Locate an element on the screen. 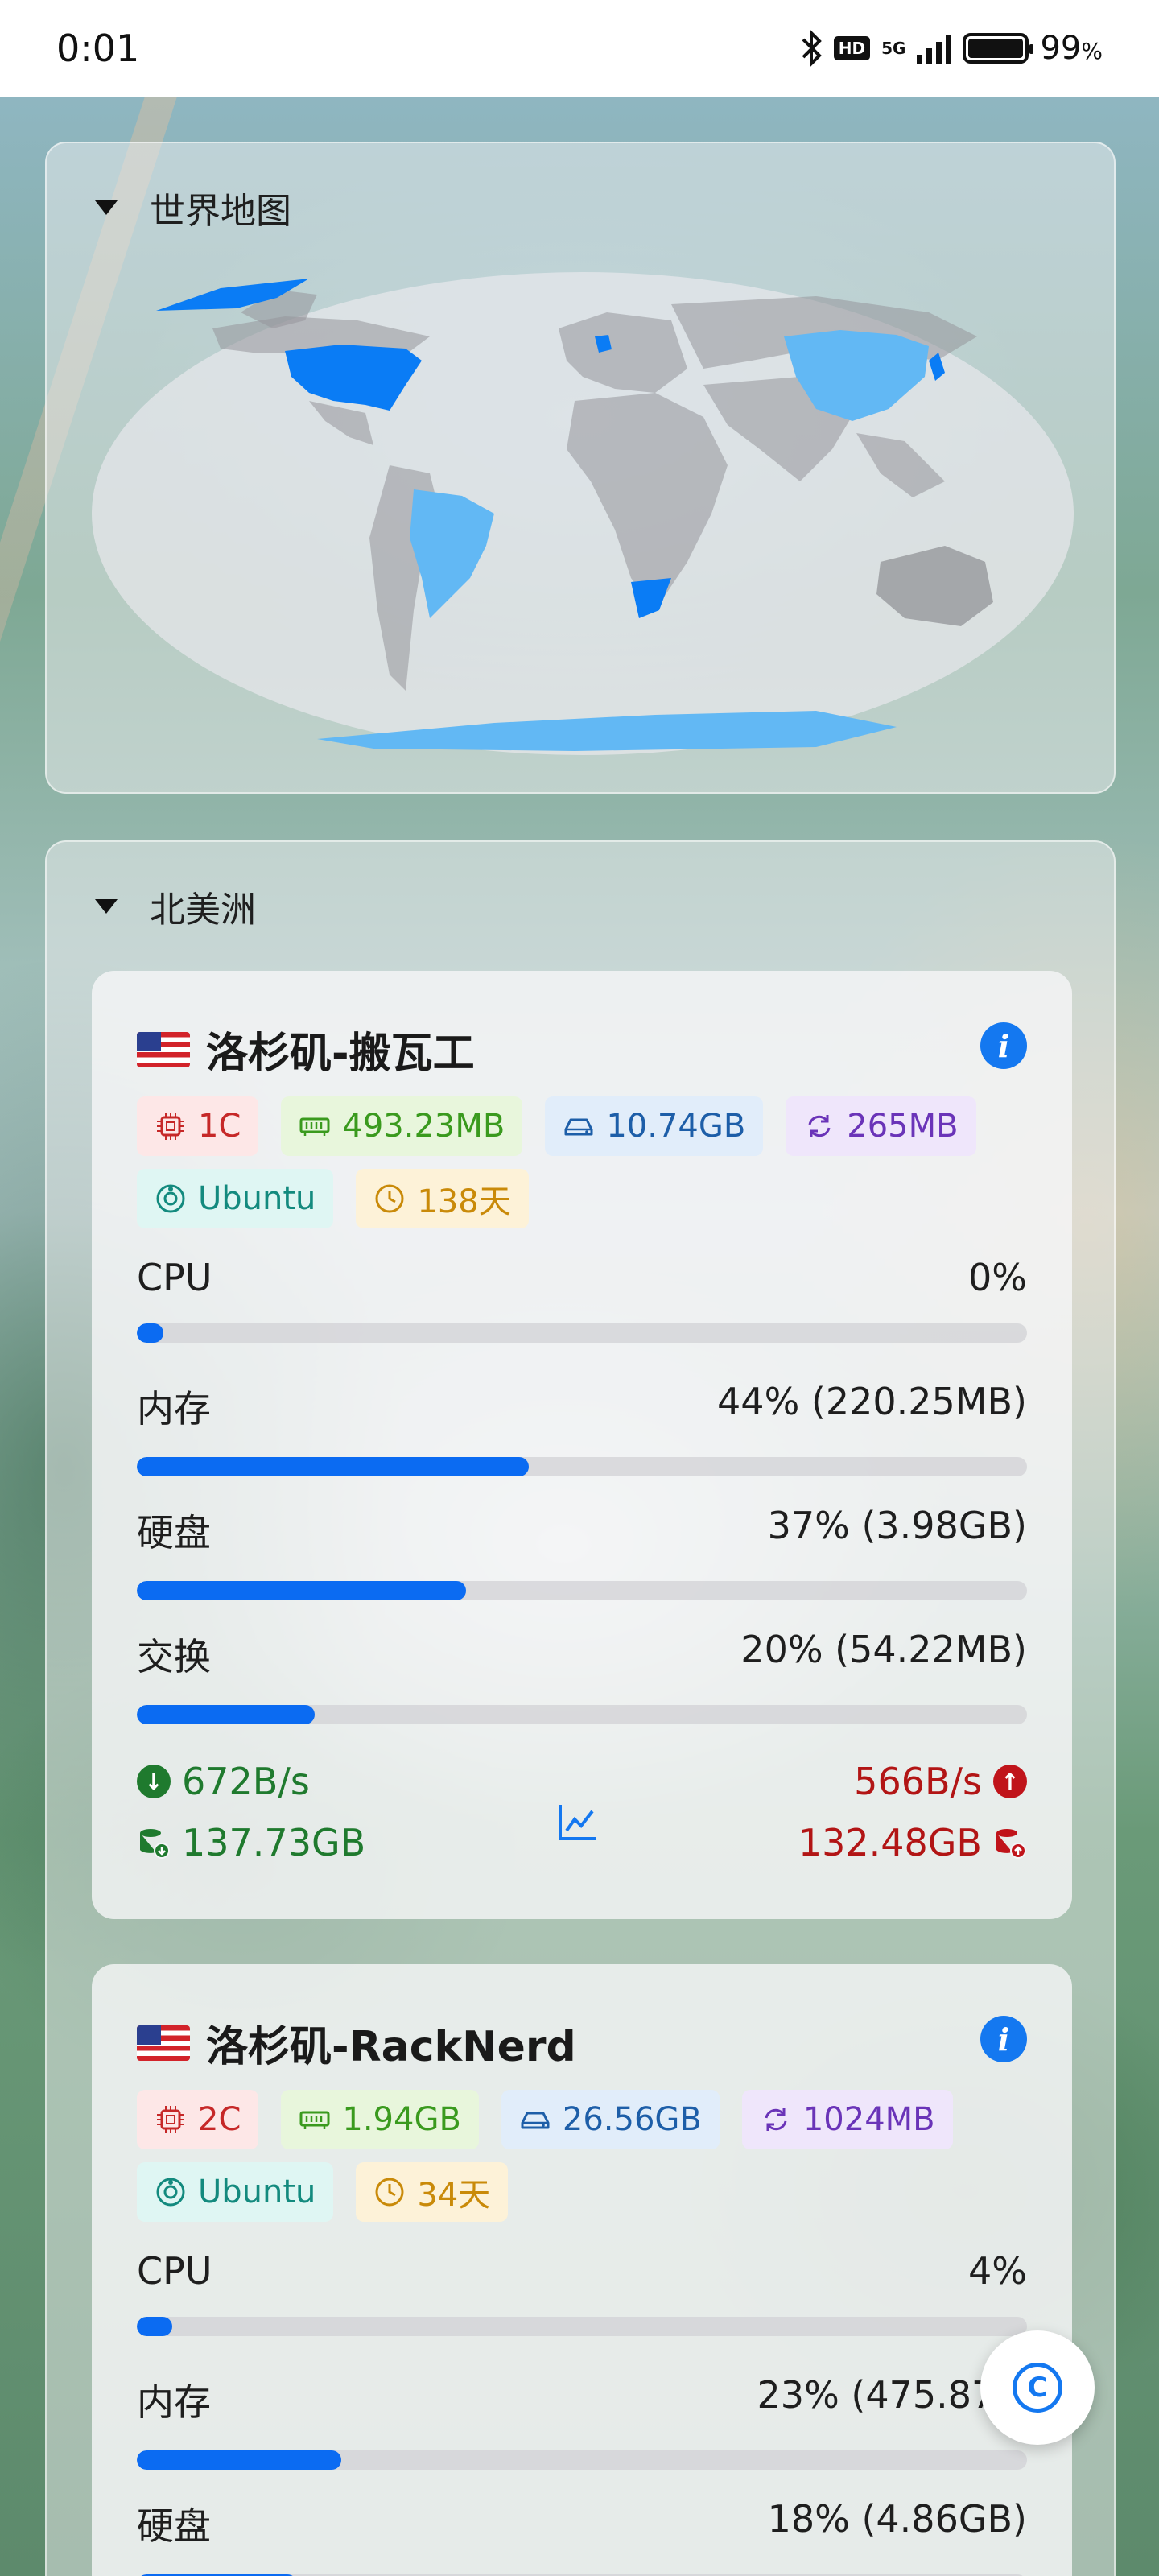 The image size is (1159, 2576). cpu-metric: CPU 0% is located at coordinates (582, 1299).